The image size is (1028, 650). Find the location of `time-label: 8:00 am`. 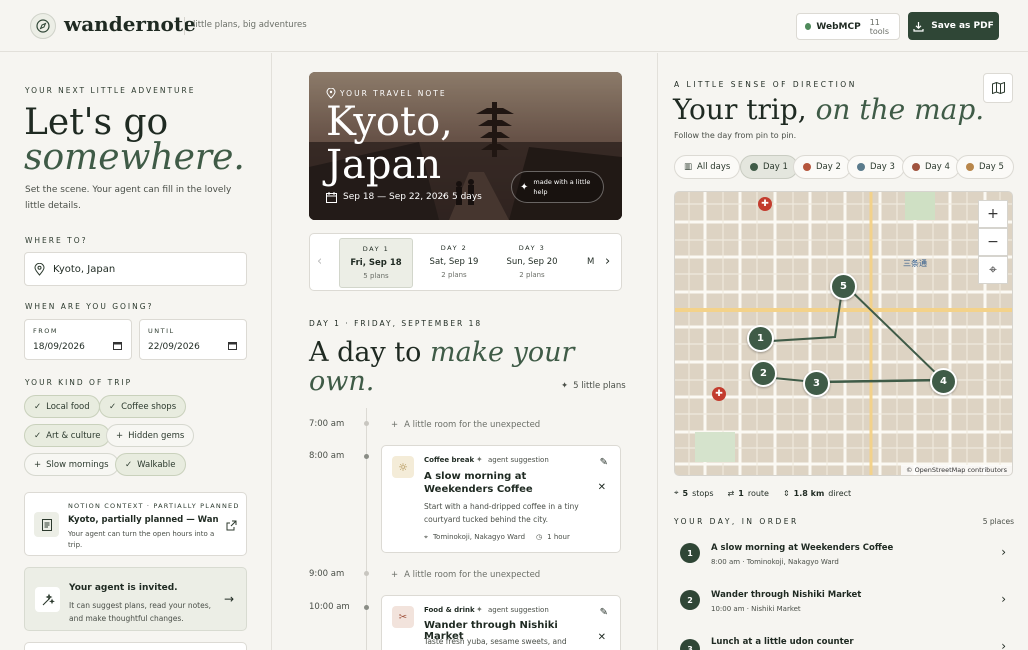

time-label: 8:00 am is located at coordinates (327, 456).